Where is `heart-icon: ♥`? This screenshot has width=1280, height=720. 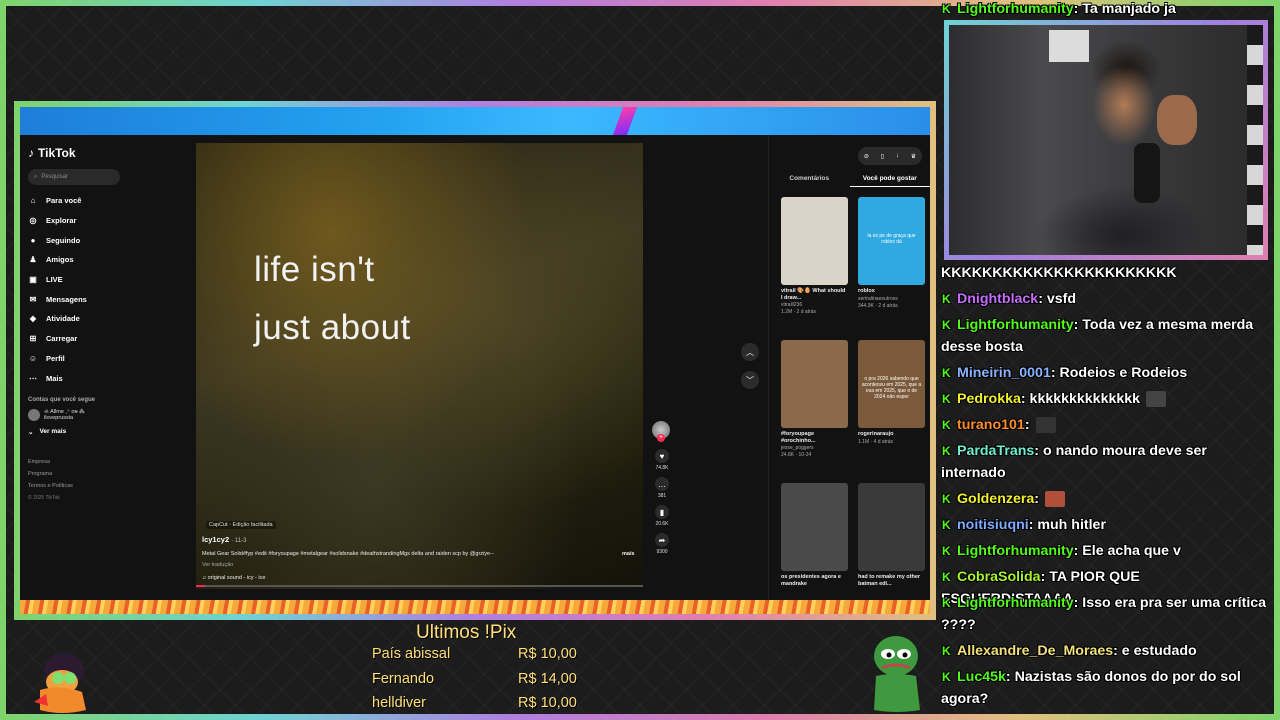 heart-icon: ♥ is located at coordinates (662, 456).